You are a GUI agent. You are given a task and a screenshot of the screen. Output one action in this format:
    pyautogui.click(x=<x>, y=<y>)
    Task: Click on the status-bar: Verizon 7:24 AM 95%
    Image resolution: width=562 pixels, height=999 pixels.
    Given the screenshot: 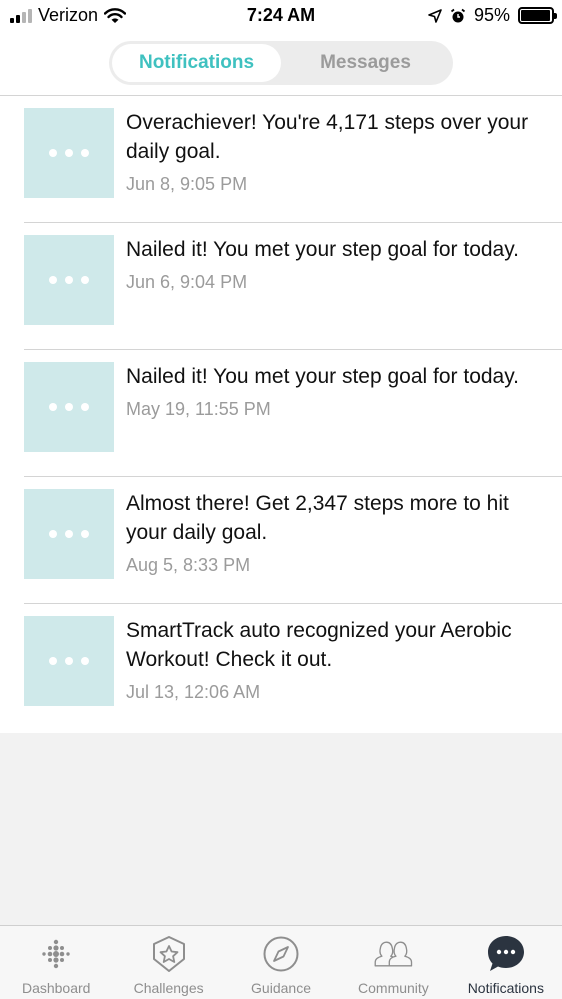 What is the action you would take?
    pyautogui.click(x=281, y=16)
    